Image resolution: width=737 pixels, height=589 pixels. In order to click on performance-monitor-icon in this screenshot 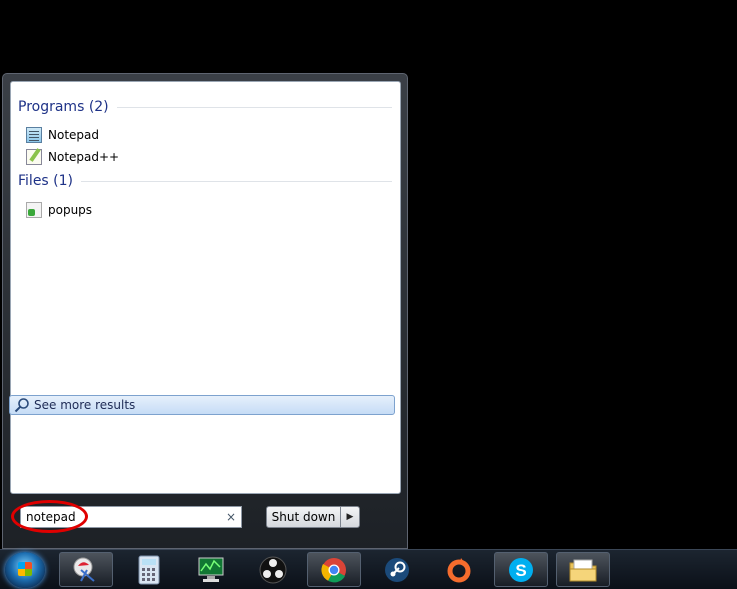, I will do `click(211, 569)`.